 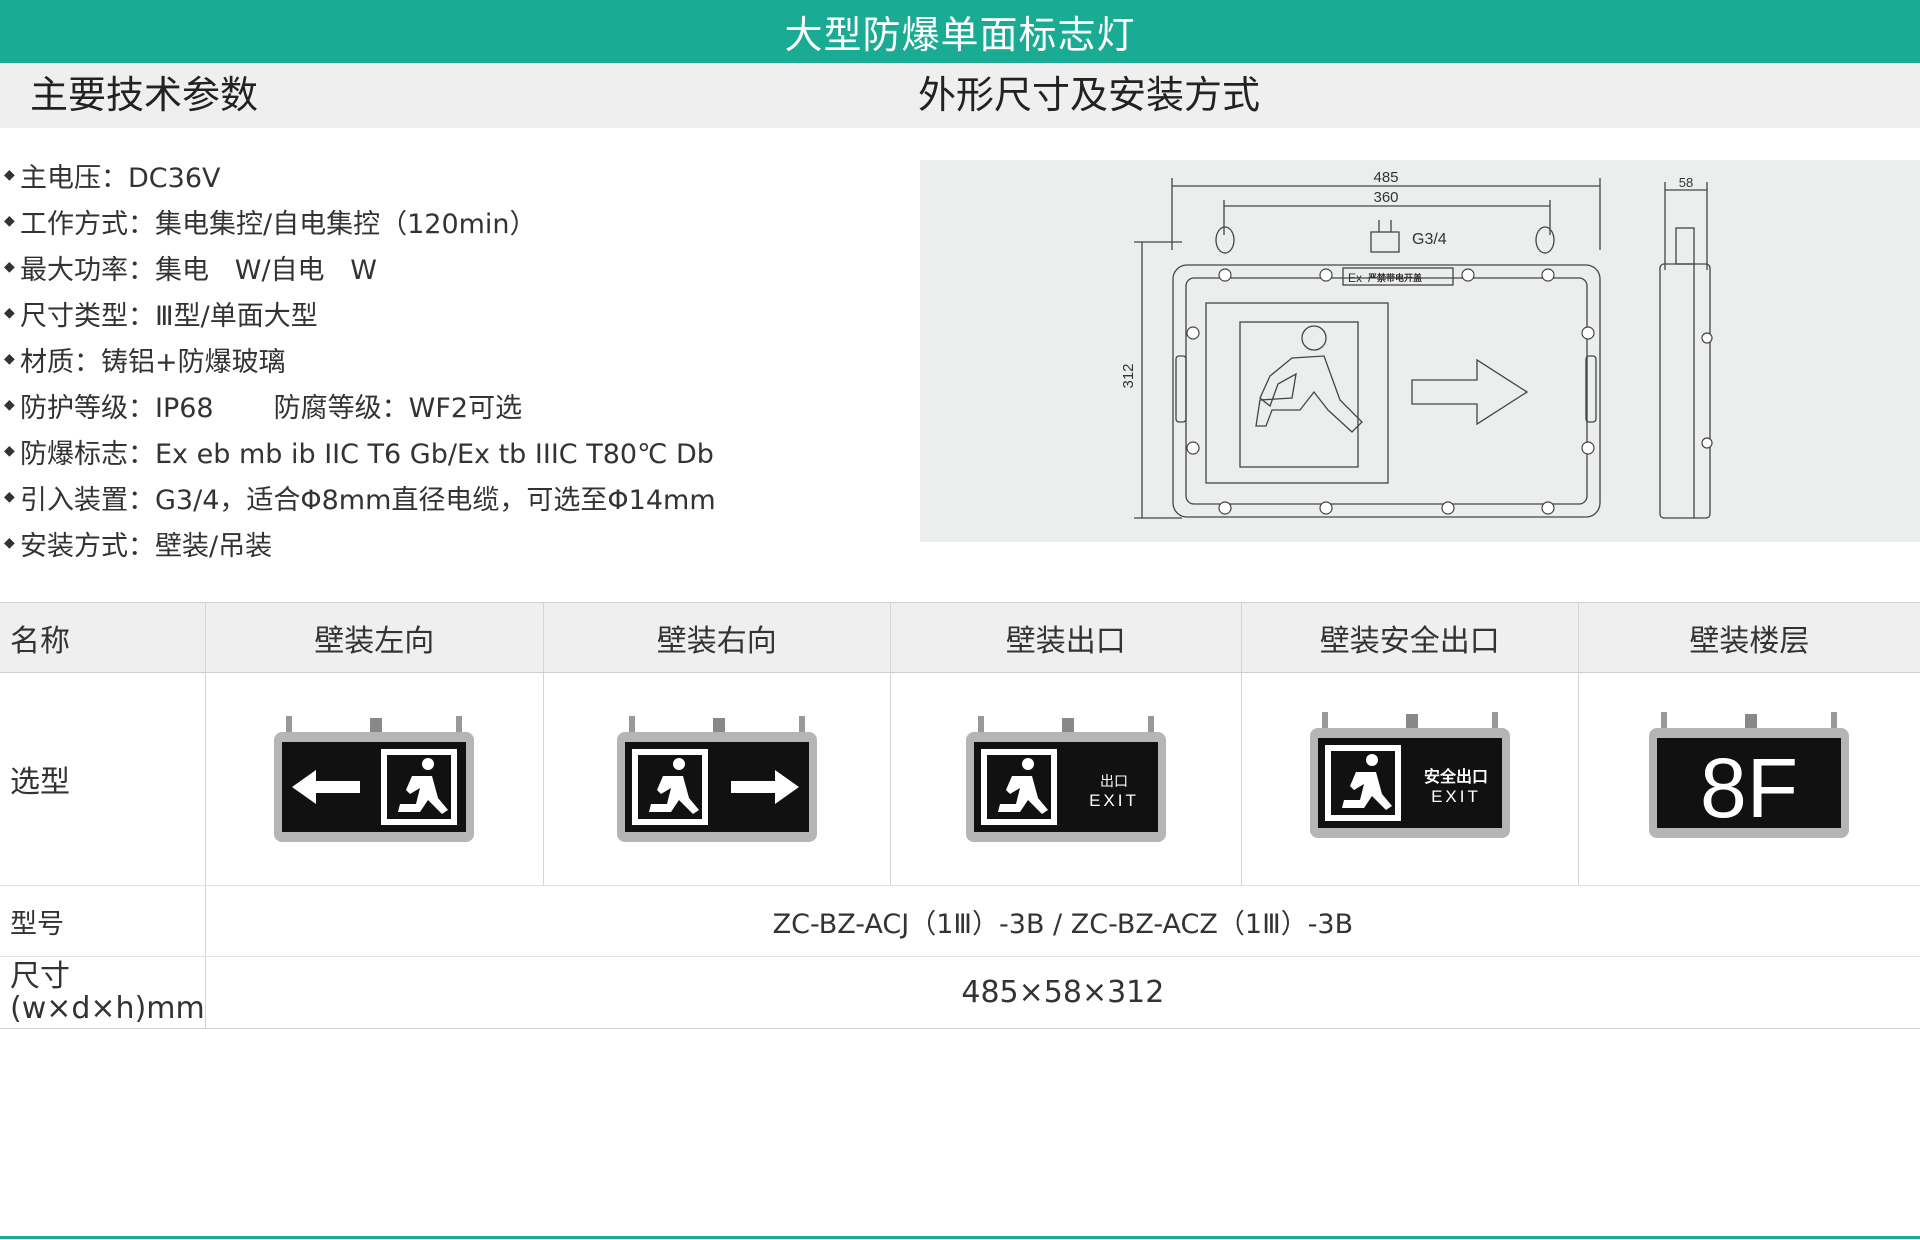 I want to click on spec-item: ◆ 引入装置：G3/4，适合Φ8mm直径电缆，可选至Φ14mm, so click(x=360, y=500).